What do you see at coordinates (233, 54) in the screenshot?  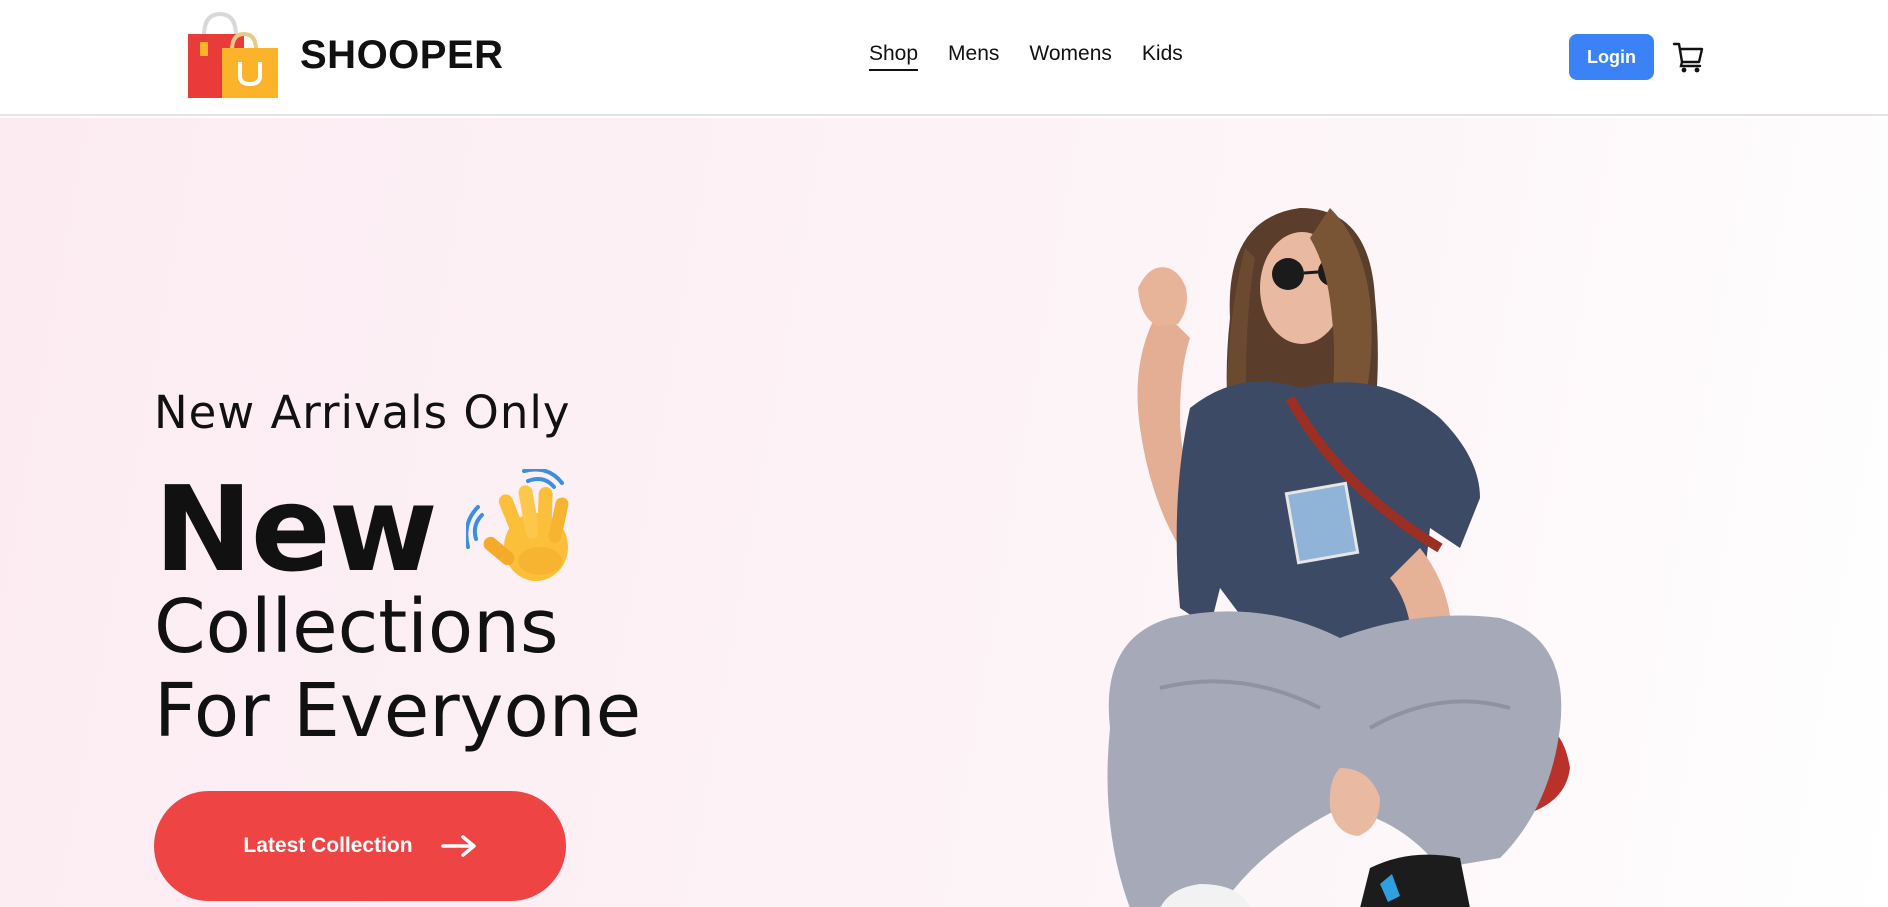 I see `shopping-bags-icon` at bounding box center [233, 54].